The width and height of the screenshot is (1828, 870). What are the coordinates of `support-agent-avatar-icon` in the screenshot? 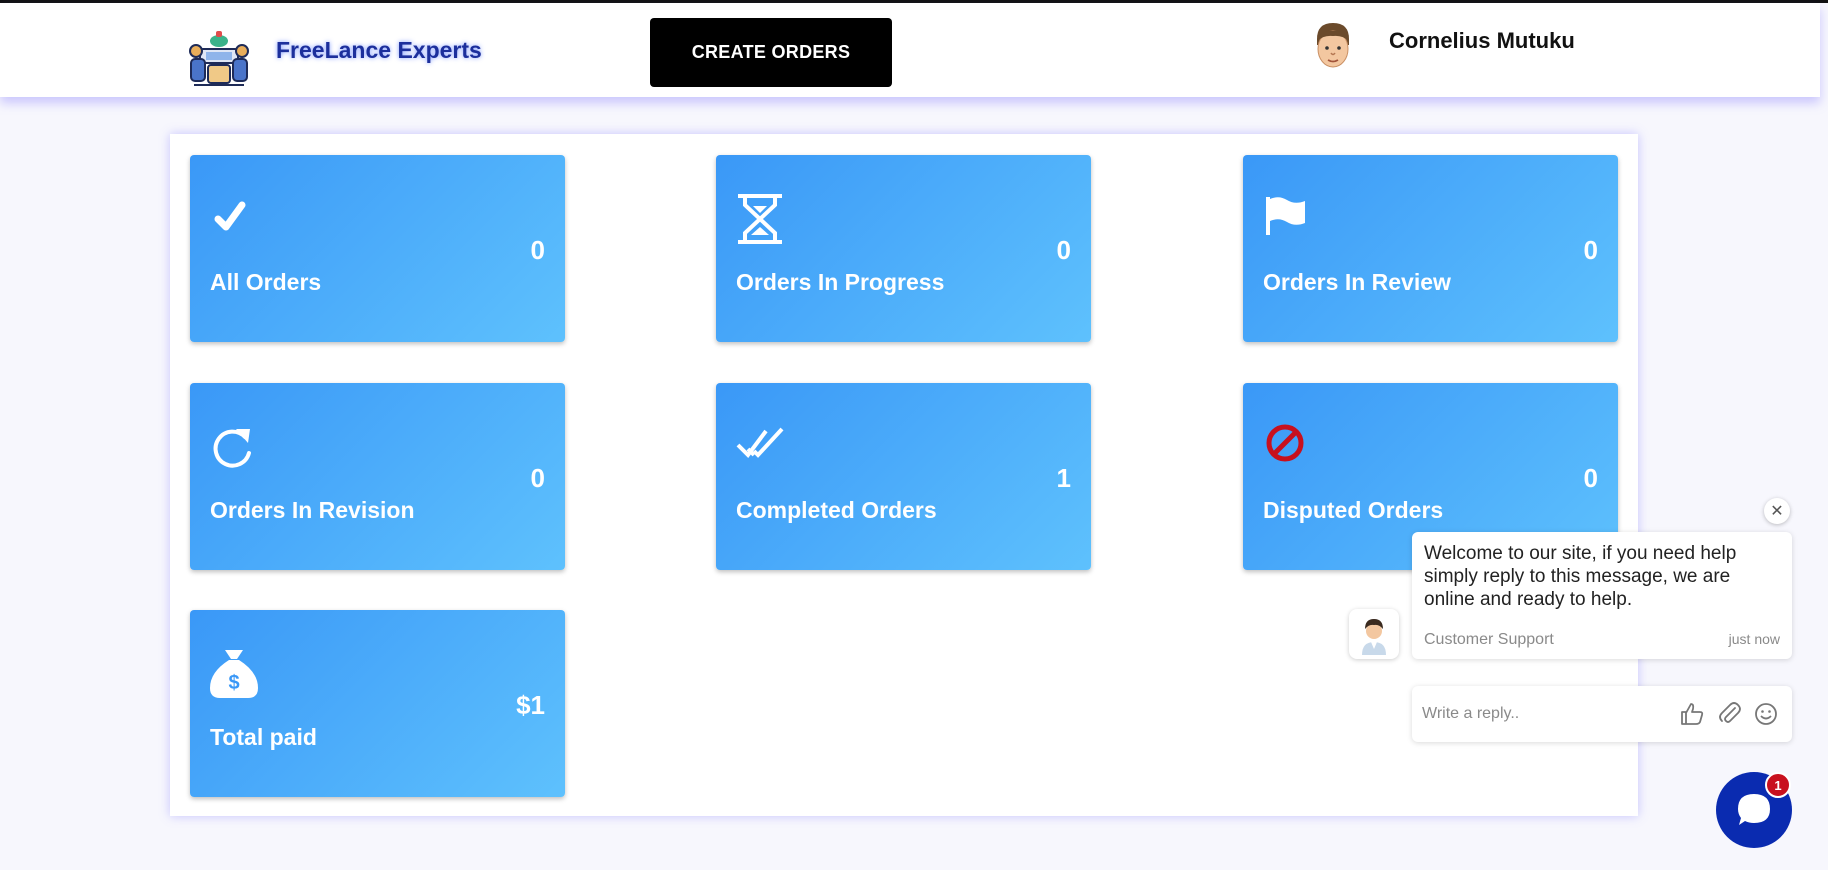 It's located at (1374, 634).